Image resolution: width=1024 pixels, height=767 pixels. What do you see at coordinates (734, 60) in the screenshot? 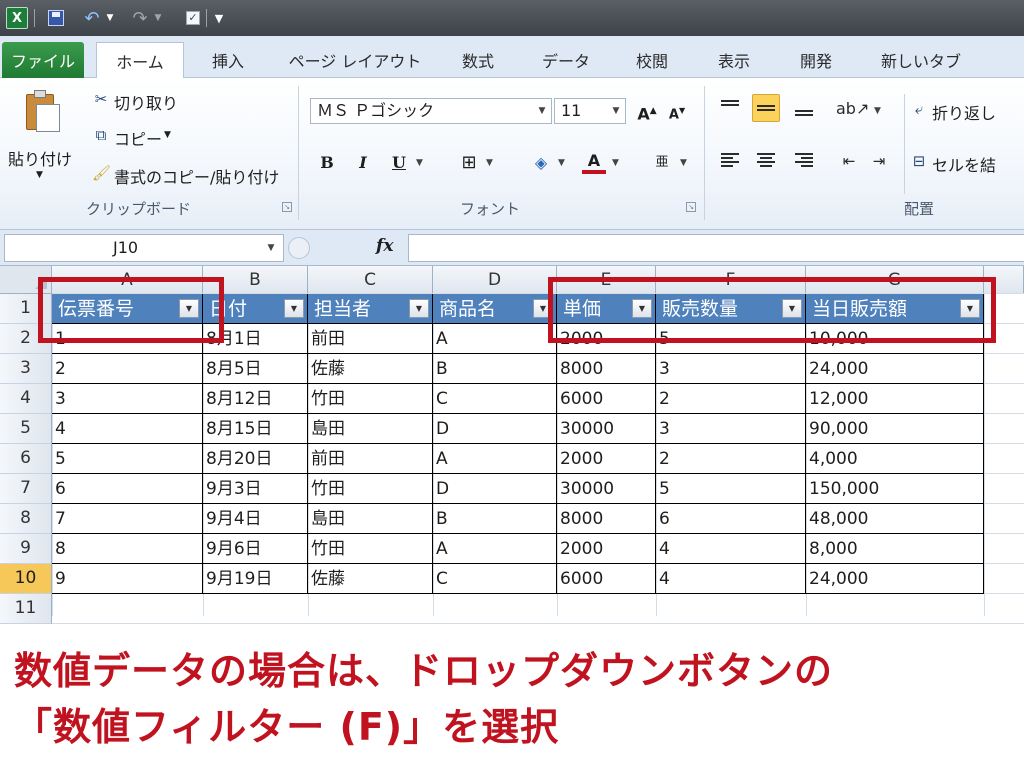
I see `tab-view: 表示` at bounding box center [734, 60].